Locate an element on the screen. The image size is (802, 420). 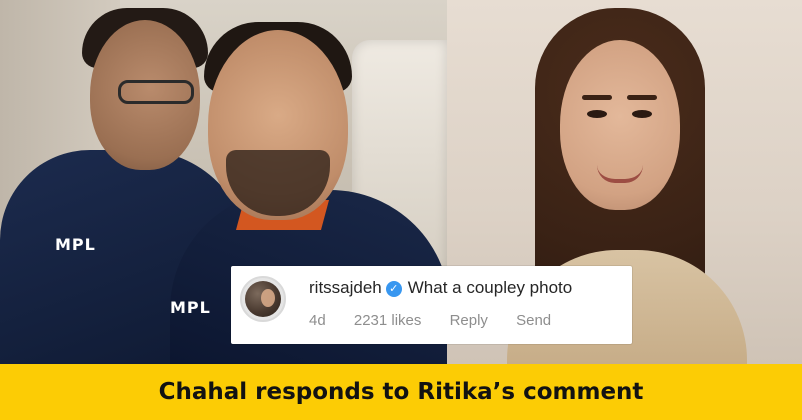
send-button: Send is located at coordinates (533, 320).